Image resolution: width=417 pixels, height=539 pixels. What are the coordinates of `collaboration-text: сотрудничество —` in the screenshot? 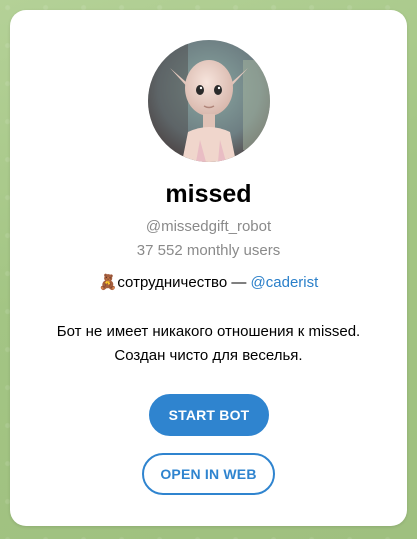 It's located at (184, 282).